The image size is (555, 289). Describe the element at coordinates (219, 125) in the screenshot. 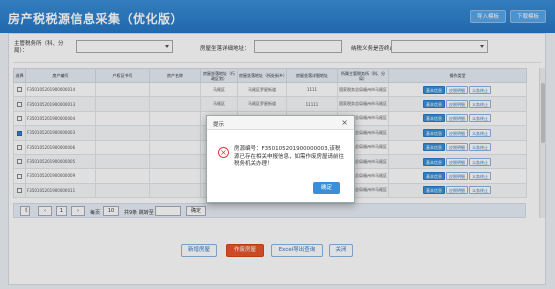

I see `dialog-title: 提示` at that location.